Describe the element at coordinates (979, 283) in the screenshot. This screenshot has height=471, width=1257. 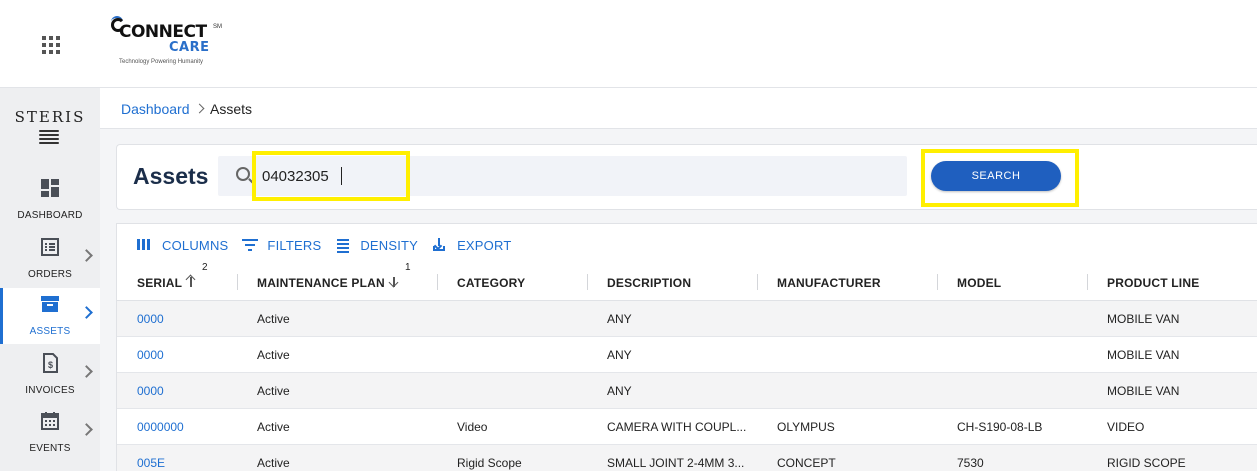
I see `column-header-model: MODEL` at that location.